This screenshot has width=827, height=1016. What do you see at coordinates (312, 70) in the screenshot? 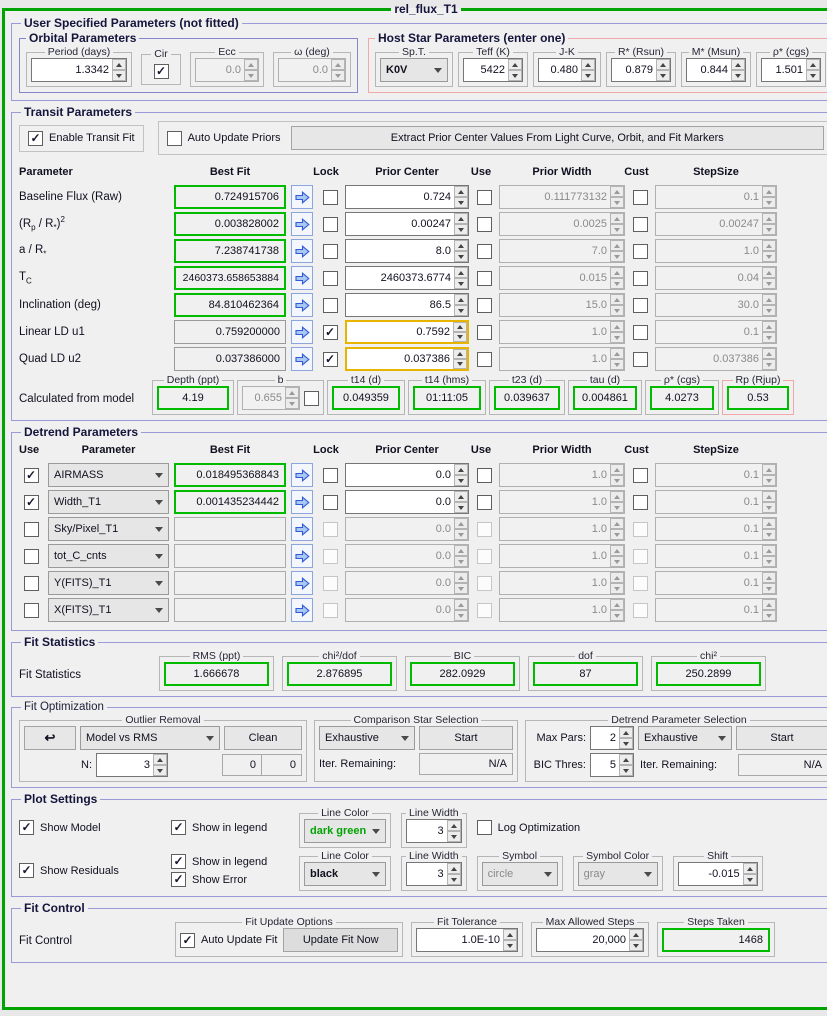
I see `omega-input: 0.0` at bounding box center [312, 70].